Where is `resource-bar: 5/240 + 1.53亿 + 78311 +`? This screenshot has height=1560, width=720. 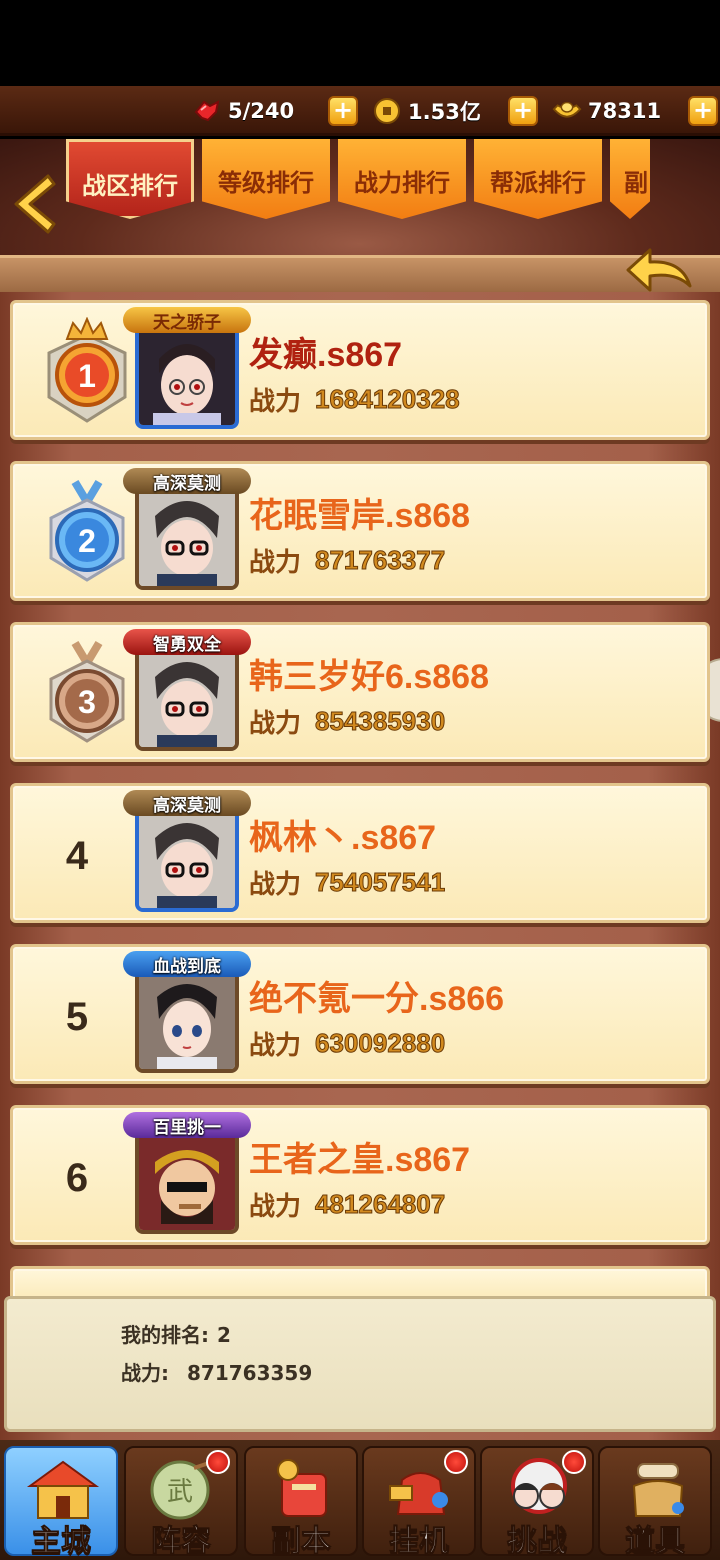 resource-bar: 5/240 + 1.53亿 + 78311 + is located at coordinates (360, 111).